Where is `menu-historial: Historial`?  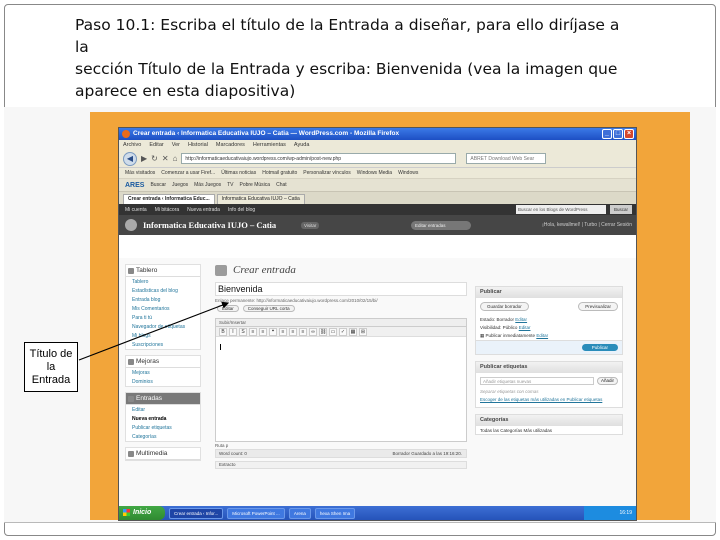
menu-historial: Historial is located at coordinates (198, 145).